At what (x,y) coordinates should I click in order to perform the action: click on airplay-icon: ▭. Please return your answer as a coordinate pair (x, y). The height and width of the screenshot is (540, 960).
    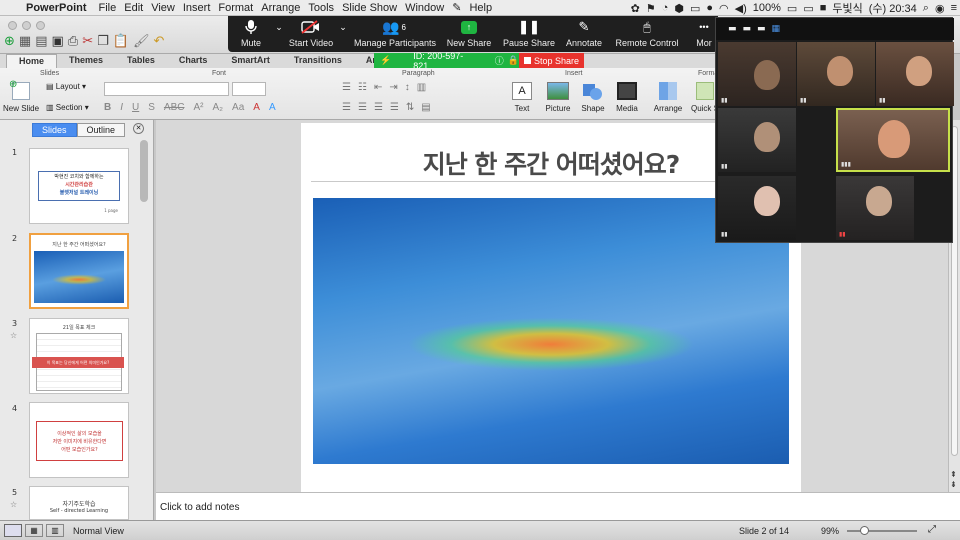
    Looking at the image, I should click on (808, 8).